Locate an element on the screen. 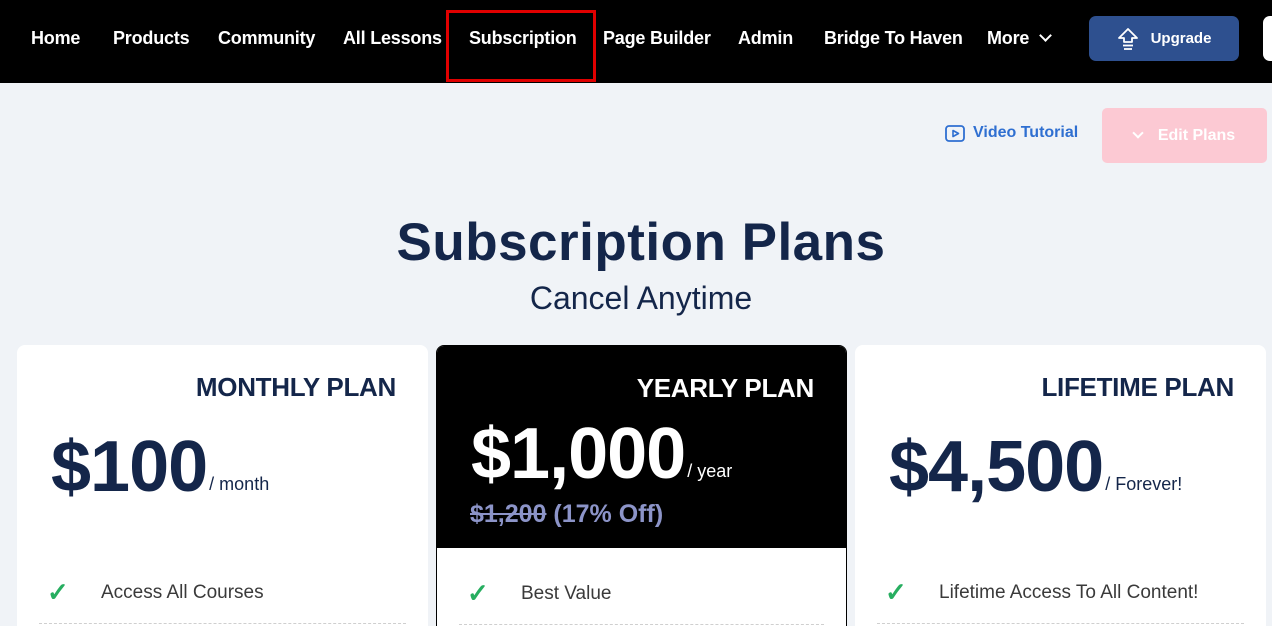  plan-period: / year is located at coordinates (710, 471).